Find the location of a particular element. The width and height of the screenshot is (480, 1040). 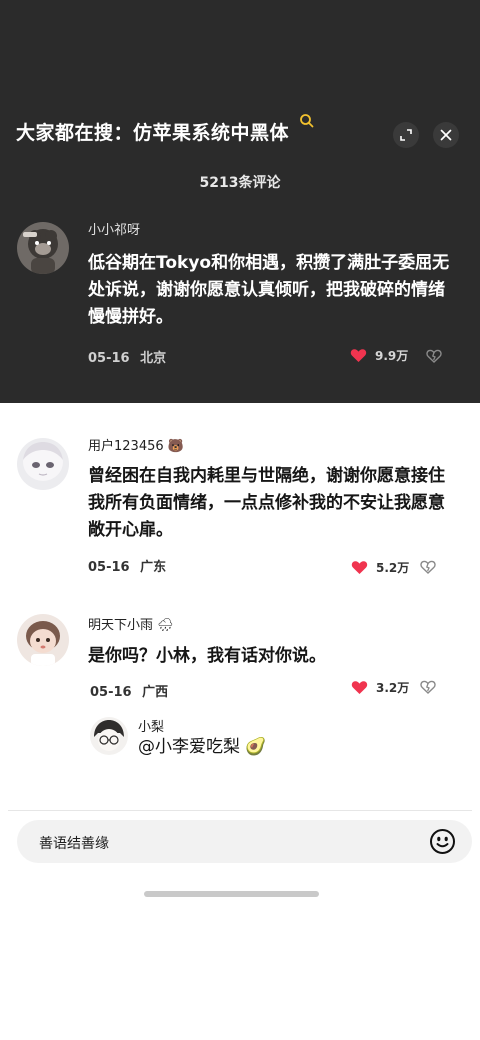

reply-text: @小李爱吃梨 🥑 is located at coordinates (202, 747).